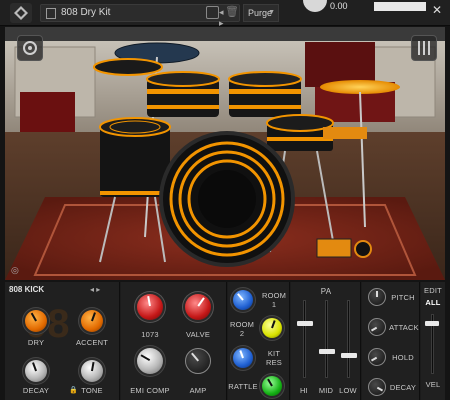  What do you see at coordinates (274, 358) in the screenshot?
I see `kit-res-label: KIT RES` at bounding box center [274, 358].